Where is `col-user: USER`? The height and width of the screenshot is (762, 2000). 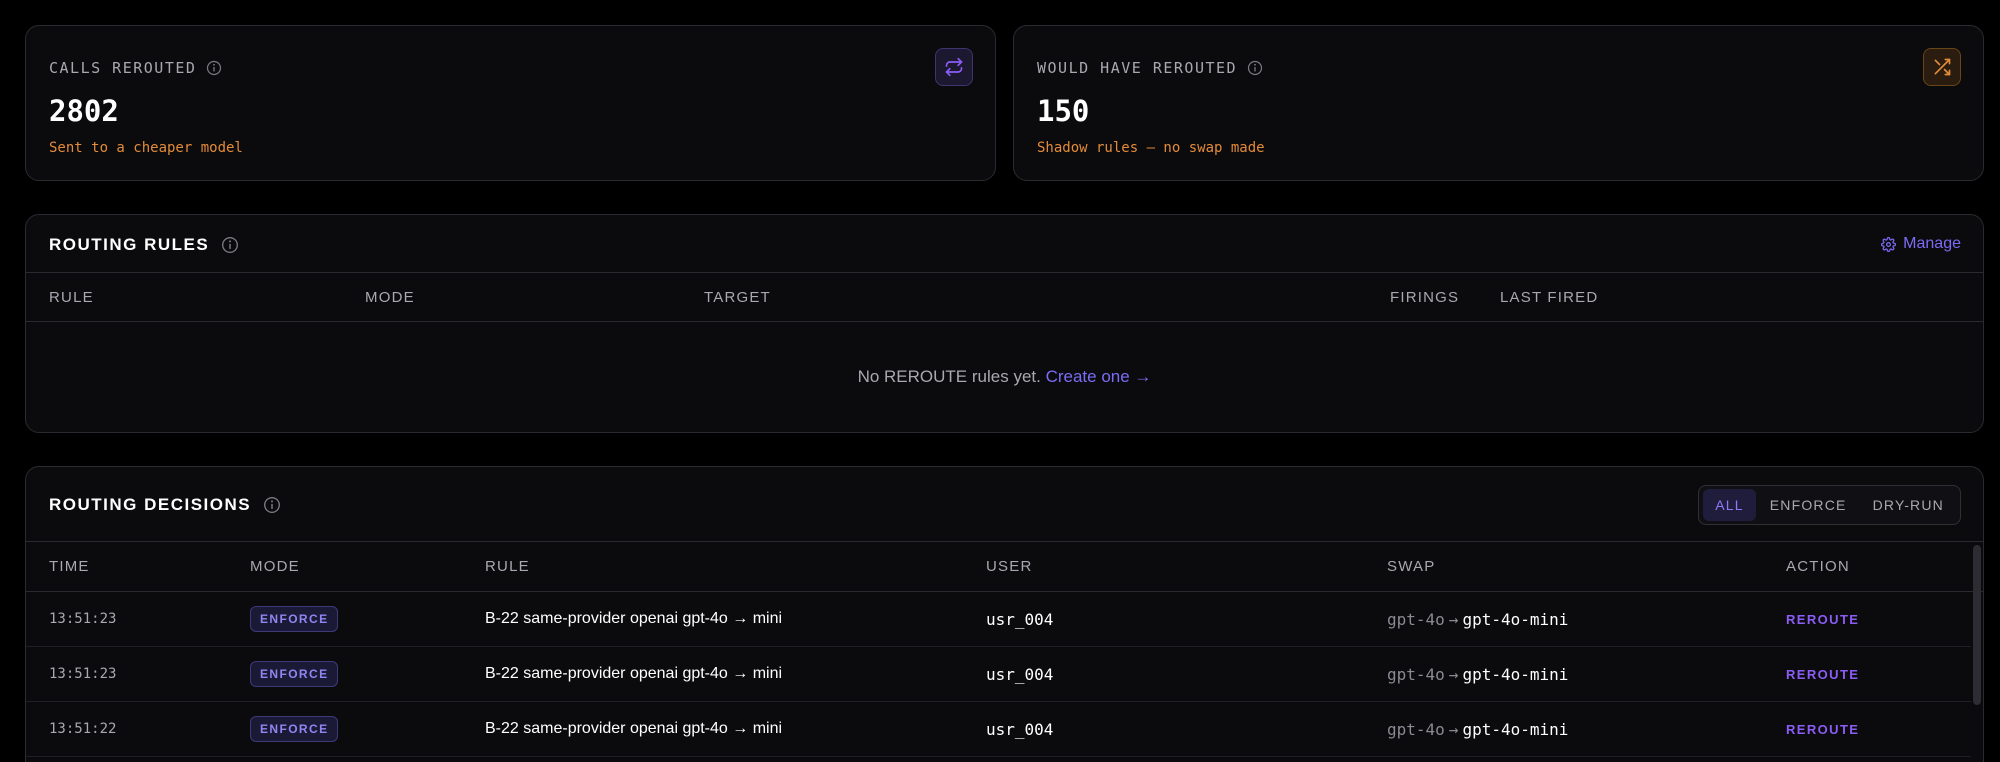
col-user: USER is located at coordinates (1009, 566).